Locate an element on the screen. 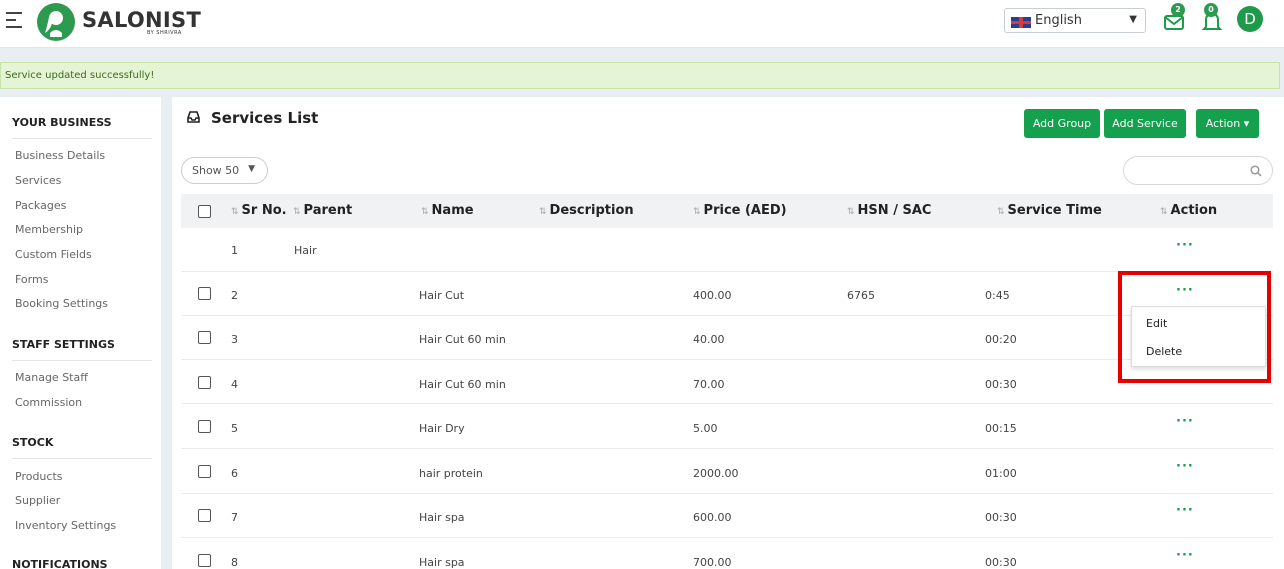 The width and height of the screenshot is (1284, 569). column-header-action: ⇅ Action is located at coordinates (1189, 210).